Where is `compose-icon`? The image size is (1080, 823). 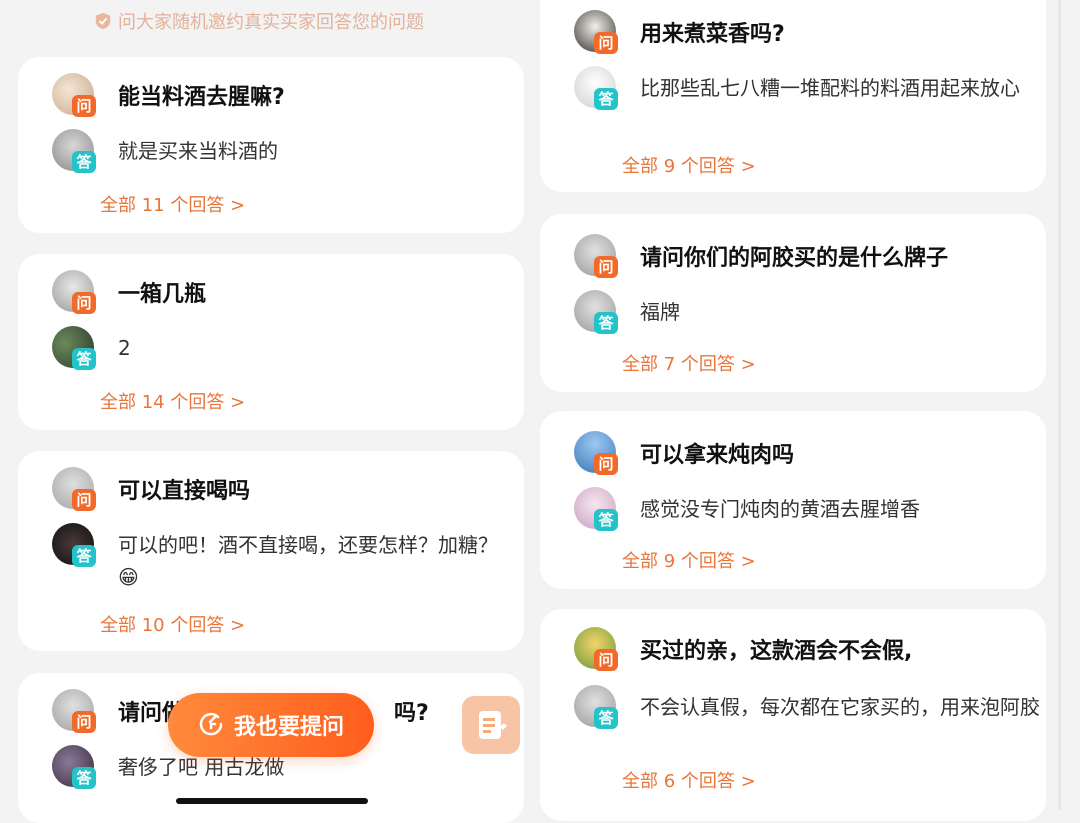
compose-icon is located at coordinates (211, 724).